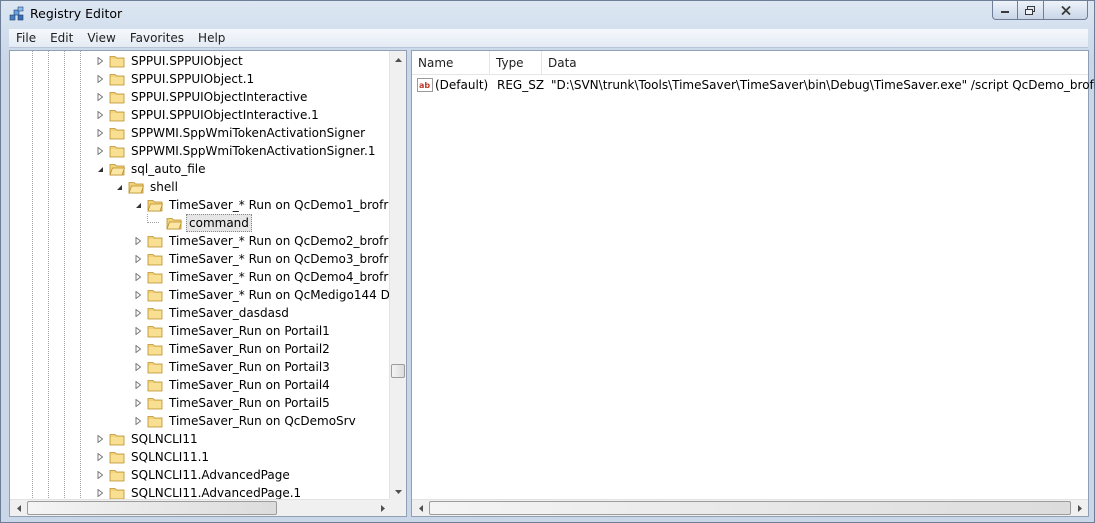 The height and width of the screenshot is (523, 1095). What do you see at coordinates (262, 205) in the screenshot?
I see `tree-item: TimeSaver_* Run on QcDemo1_brofra` at bounding box center [262, 205].